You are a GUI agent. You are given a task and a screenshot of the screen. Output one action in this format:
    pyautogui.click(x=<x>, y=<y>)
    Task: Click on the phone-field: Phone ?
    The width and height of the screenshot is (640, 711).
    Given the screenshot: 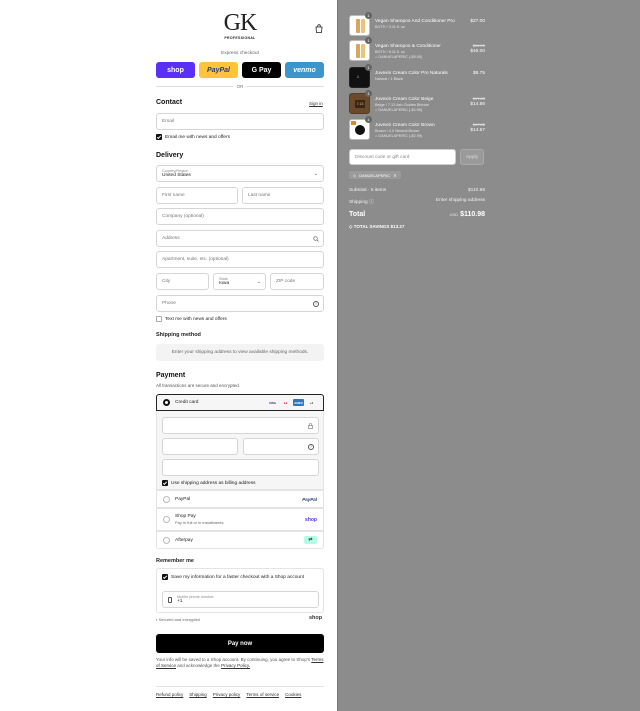 What is the action you would take?
    pyautogui.click(x=240, y=303)
    